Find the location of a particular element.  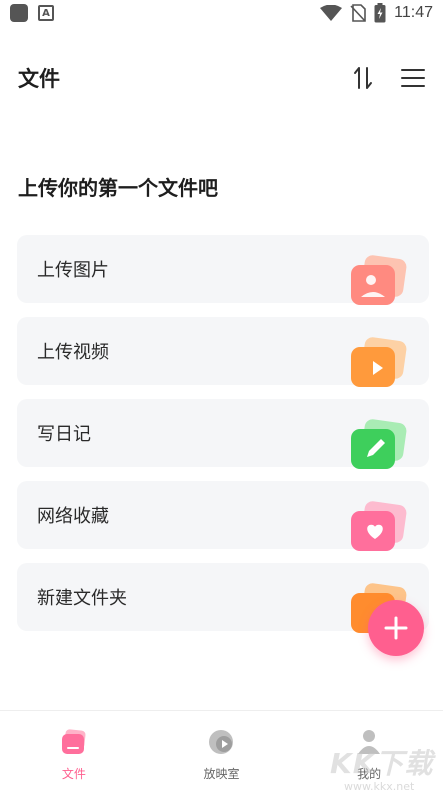

a-notification-letter: A is located at coordinates (46, 13).